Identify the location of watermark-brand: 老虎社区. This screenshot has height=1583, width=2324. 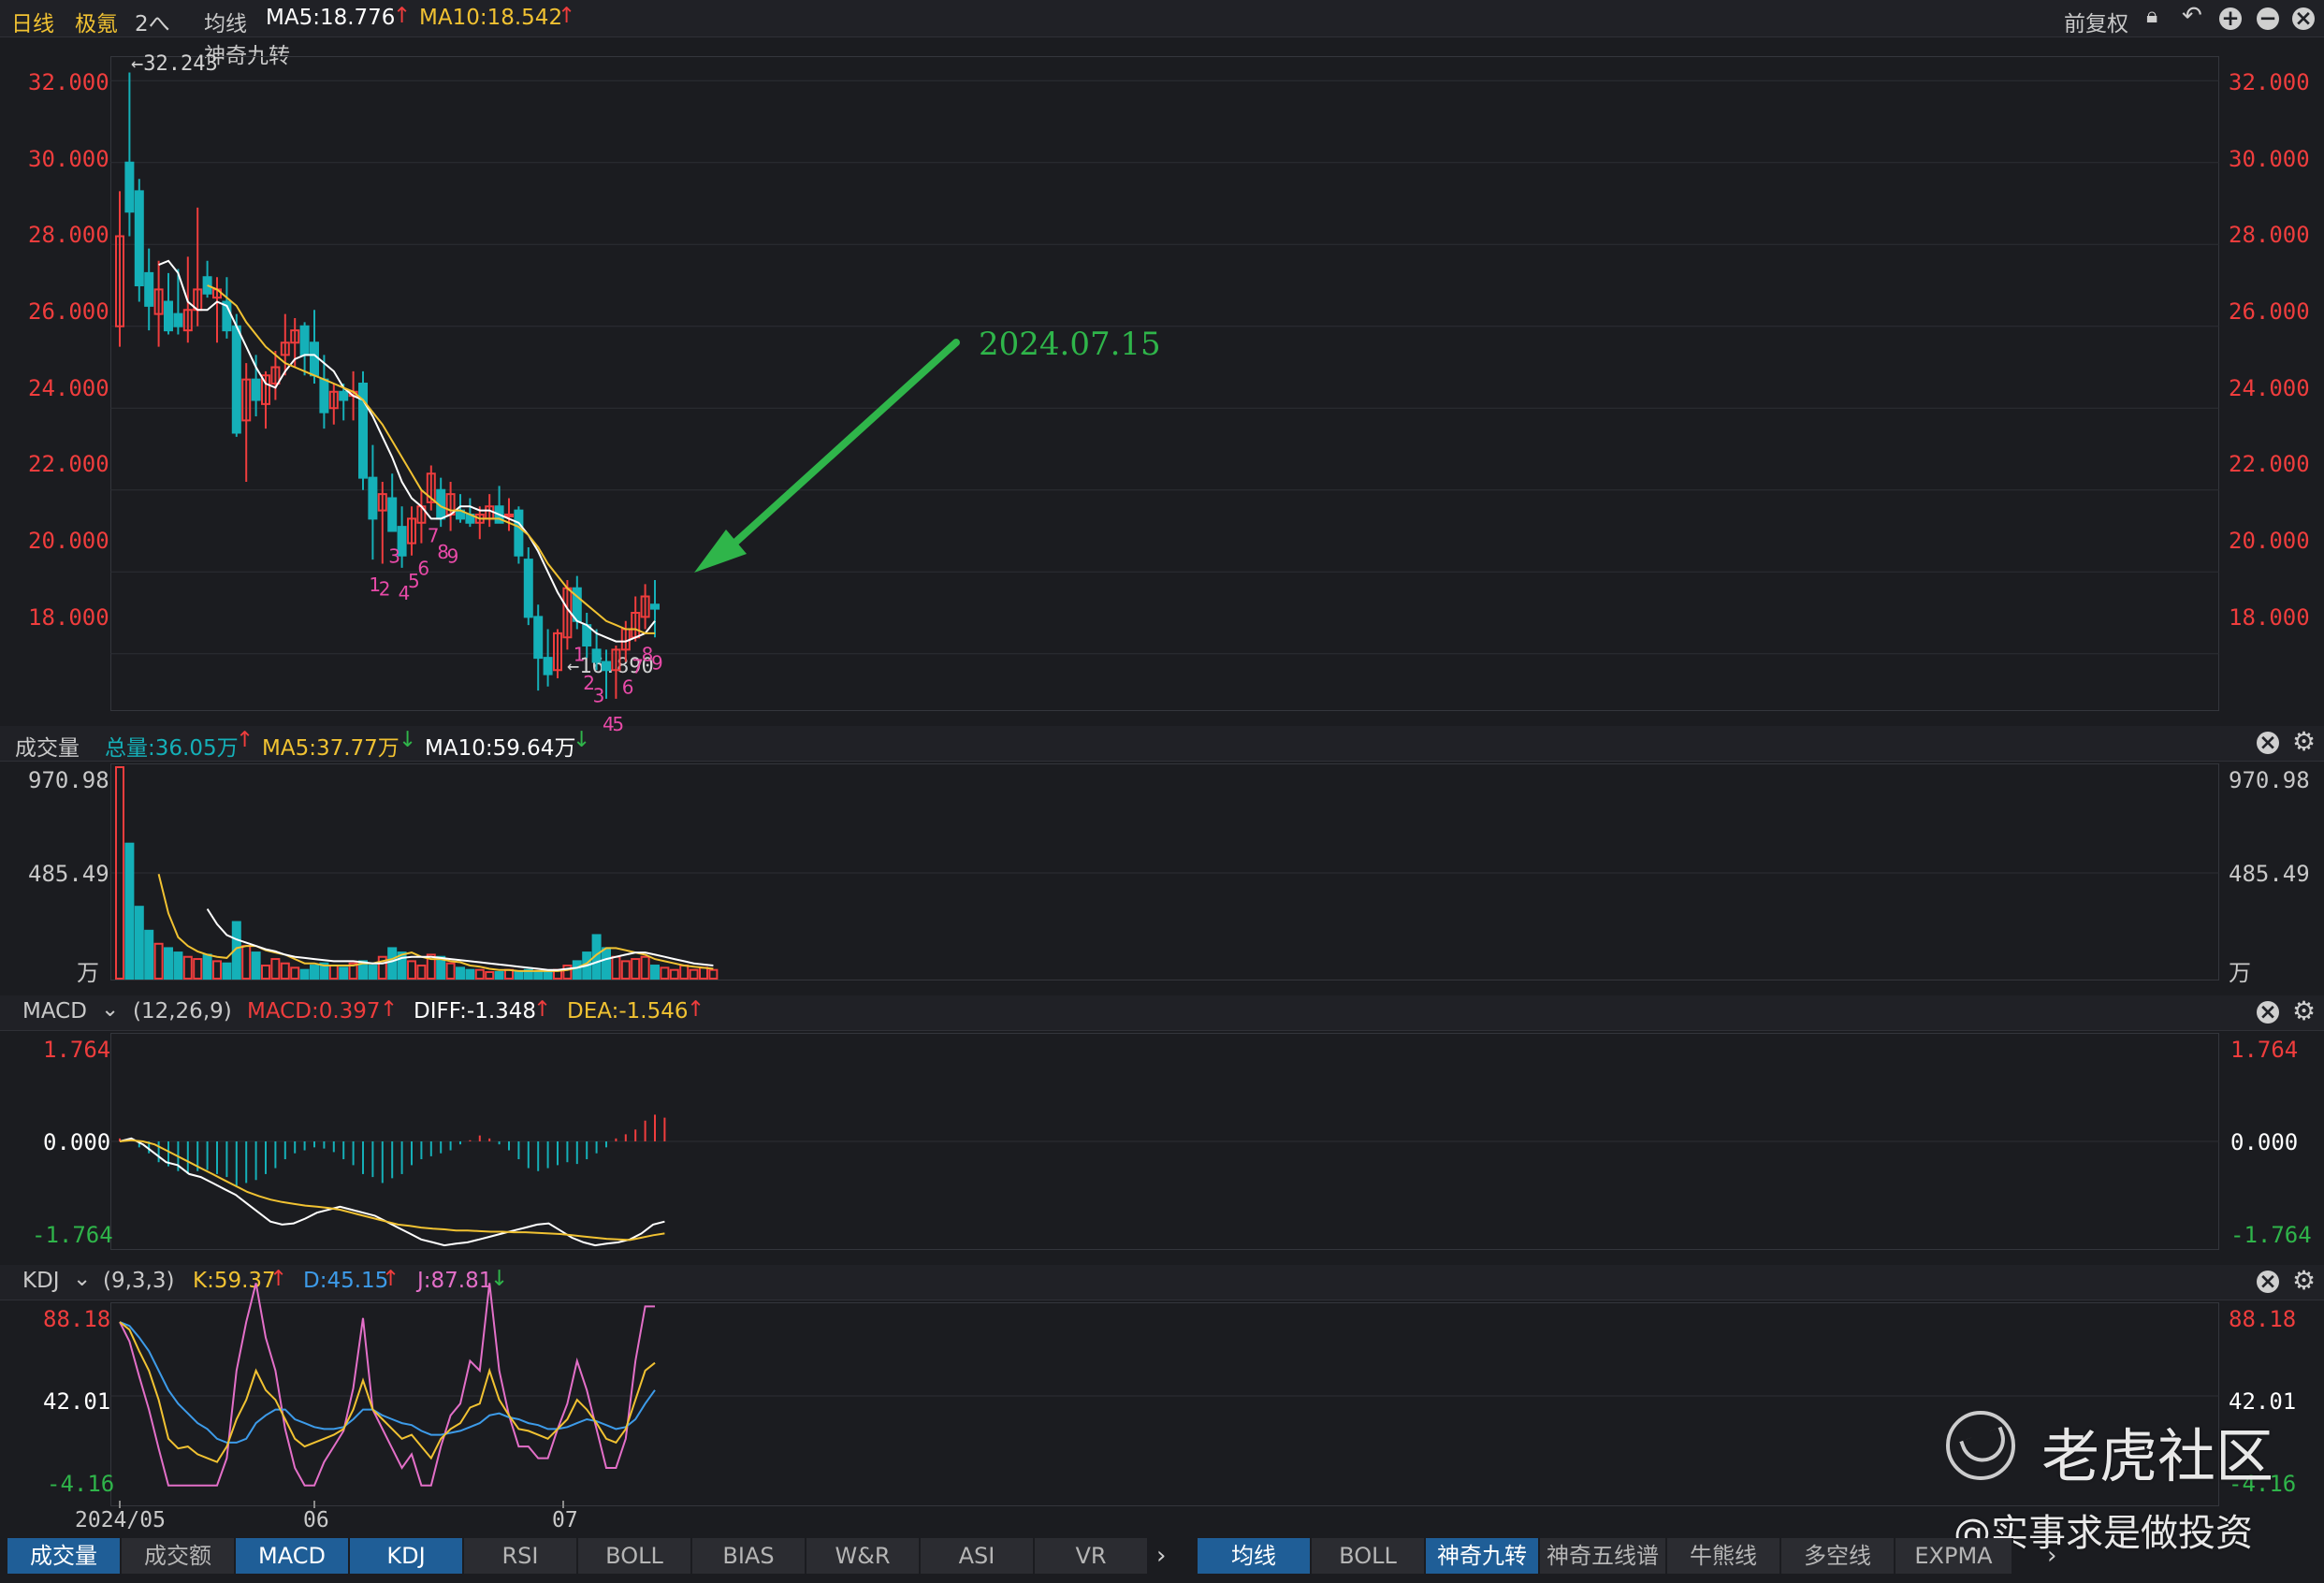
(2158, 1456).